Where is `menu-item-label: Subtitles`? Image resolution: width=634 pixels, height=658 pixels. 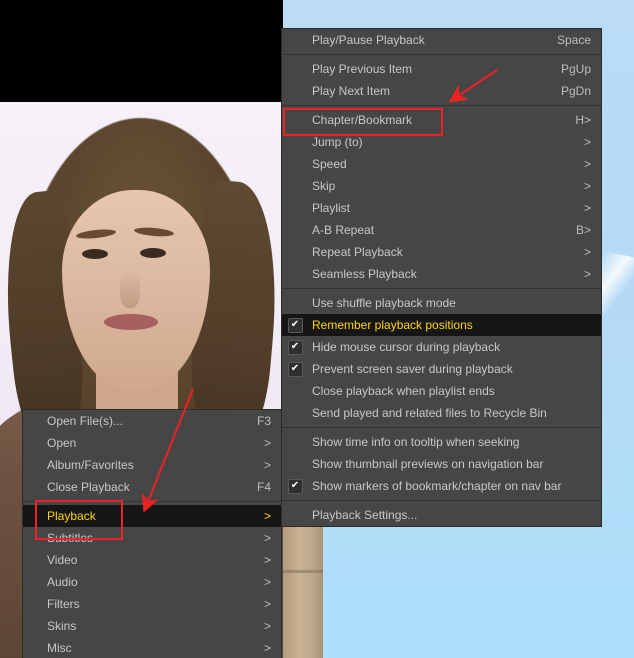 menu-item-label: Subtitles is located at coordinates (70, 538).